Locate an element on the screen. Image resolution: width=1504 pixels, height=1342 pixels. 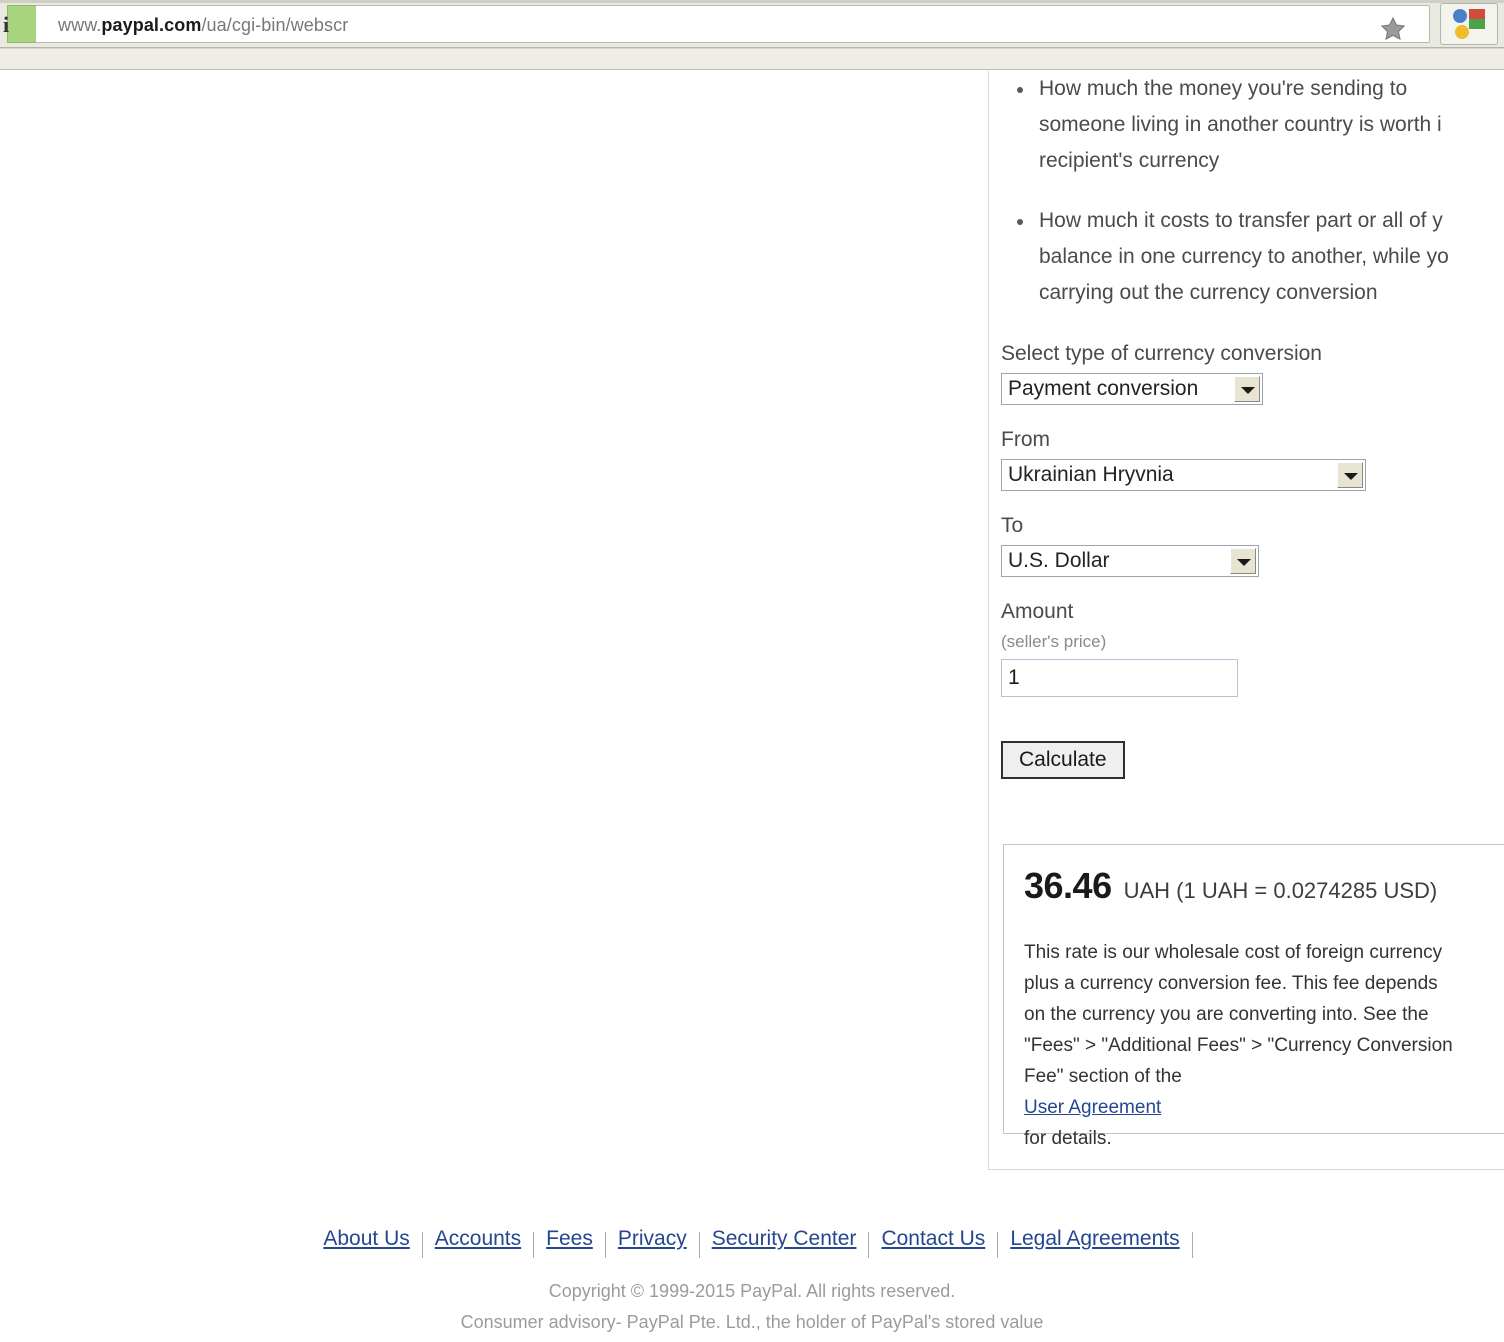
footer-link-security-center: Security Center is located at coordinates (784, 1239).